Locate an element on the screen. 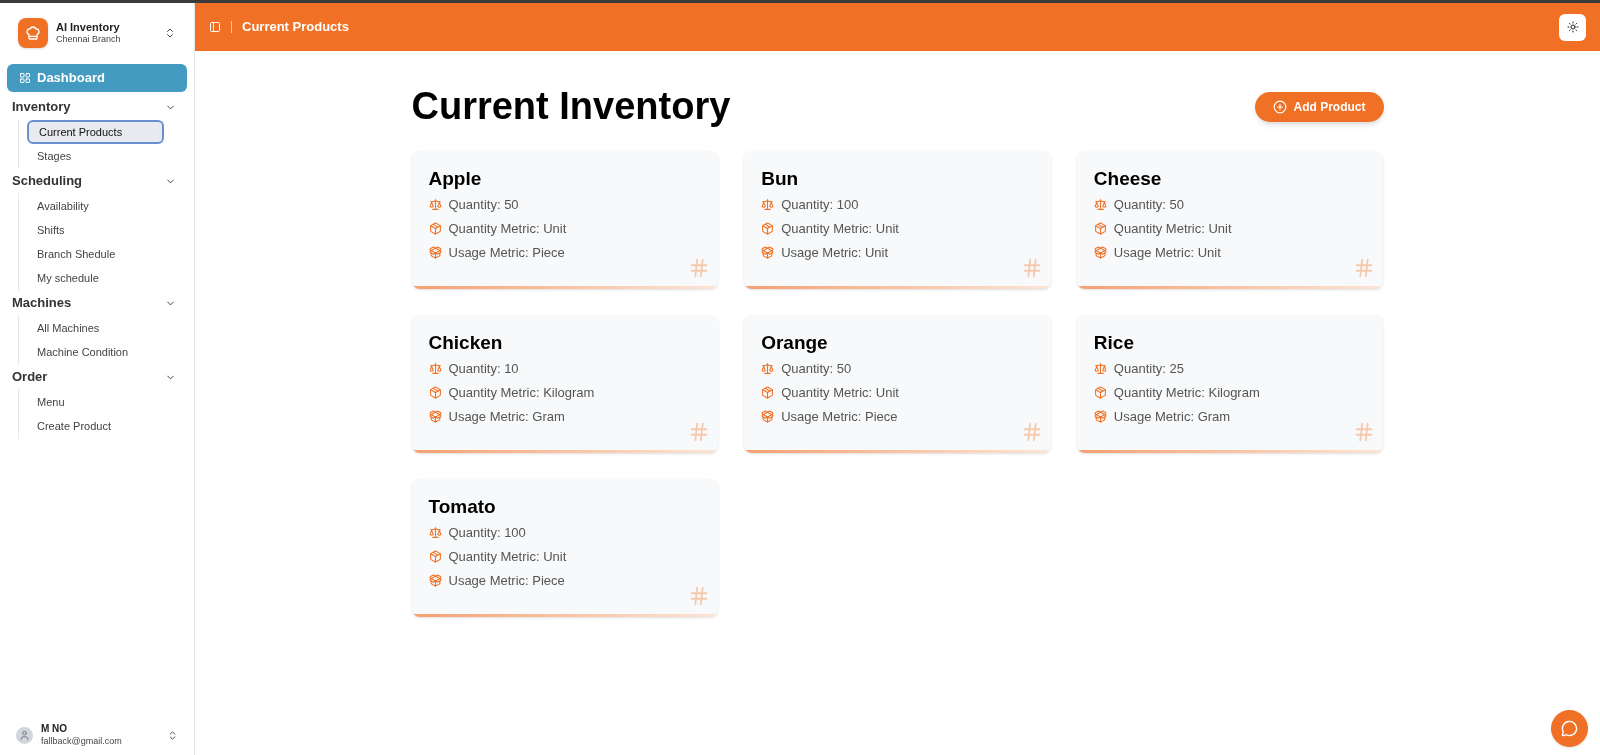 Image resolution: width=1600 pixels, height=755 pixels. plus-icon is located at coordinates (1279, 106).